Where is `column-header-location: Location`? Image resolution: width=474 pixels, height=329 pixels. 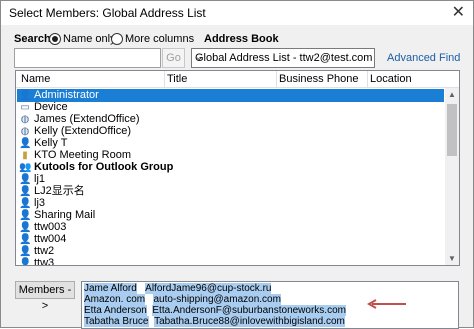 column-header-location: Location is located at coordinates (391, 79).